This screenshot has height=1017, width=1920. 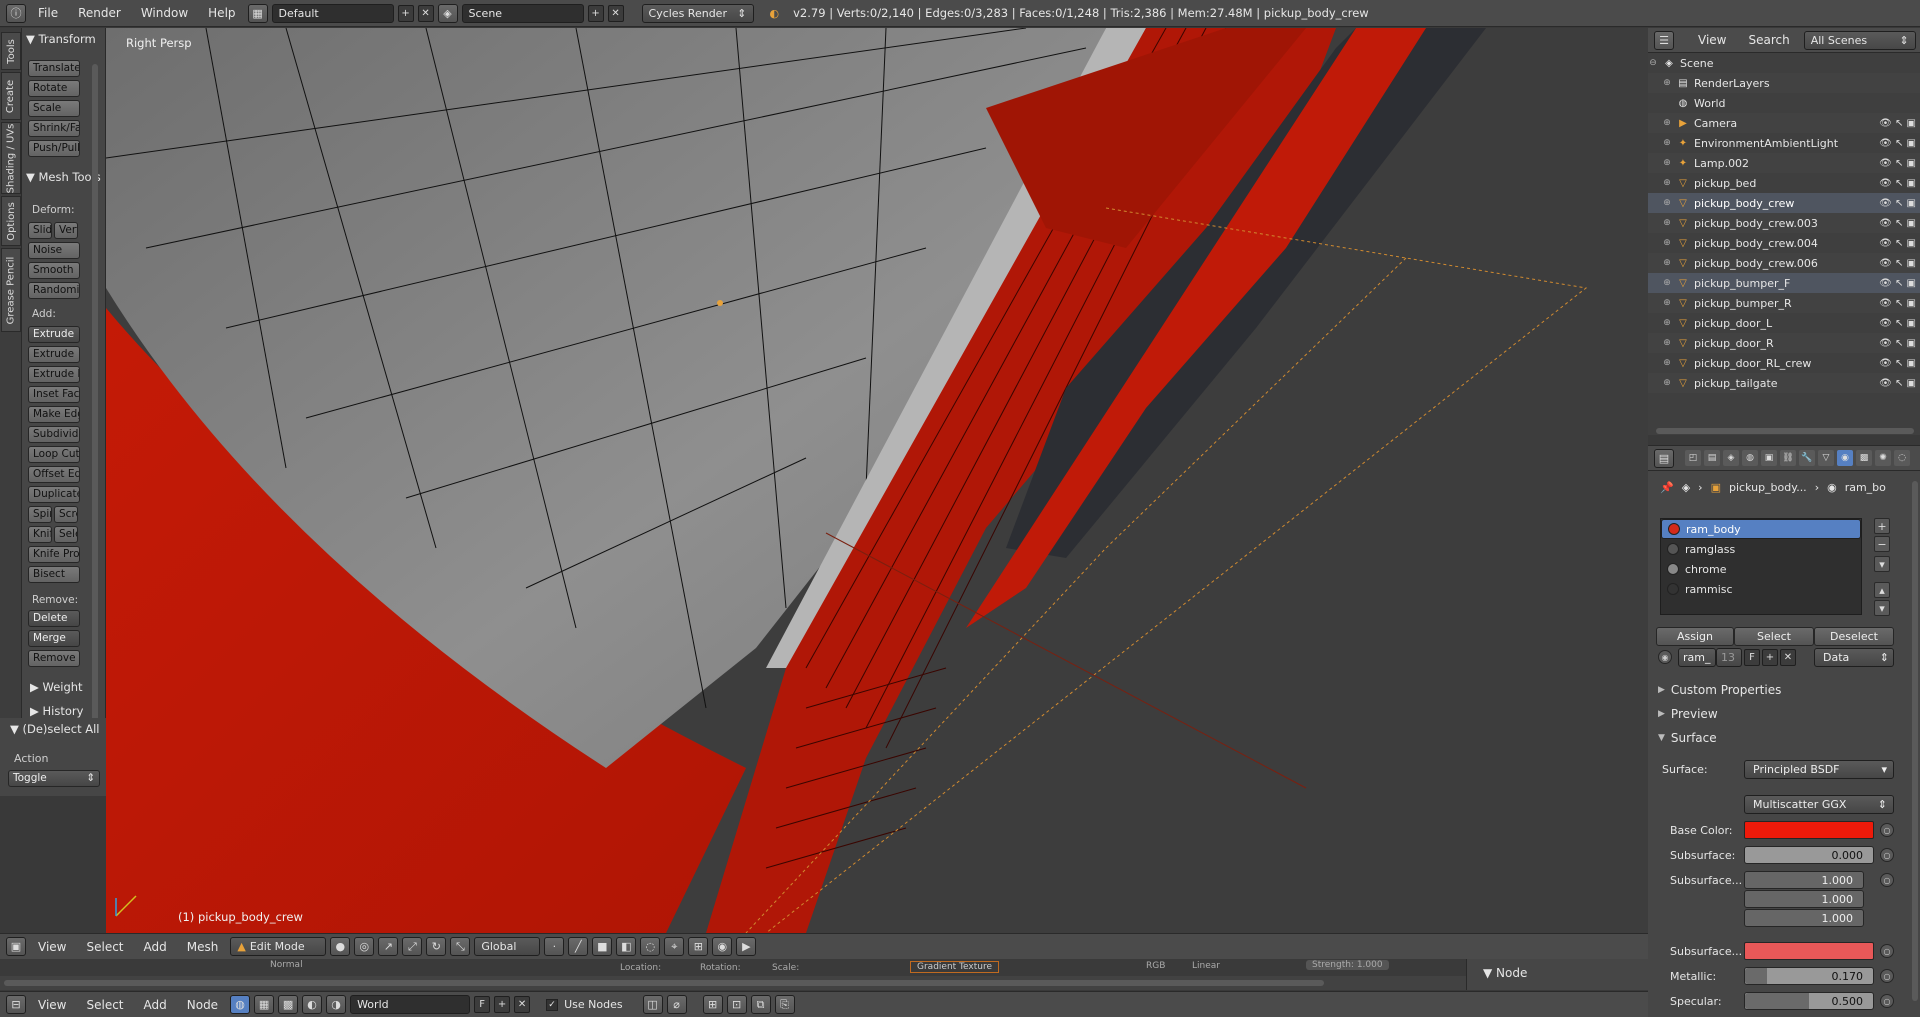 I want to click on extrude-menu-button: Extrude, so click(x=54, y=334).